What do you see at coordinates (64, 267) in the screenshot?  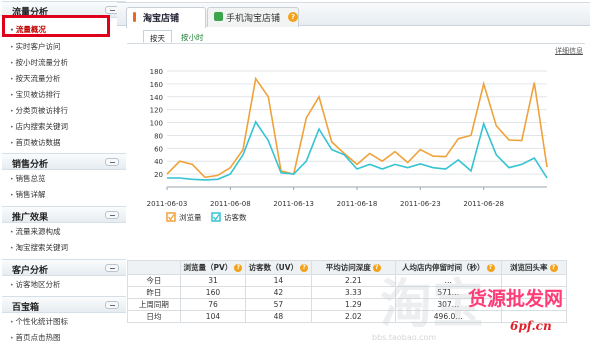 I see `section-header-customers: 客户分析` at bounding box center [64, 267].